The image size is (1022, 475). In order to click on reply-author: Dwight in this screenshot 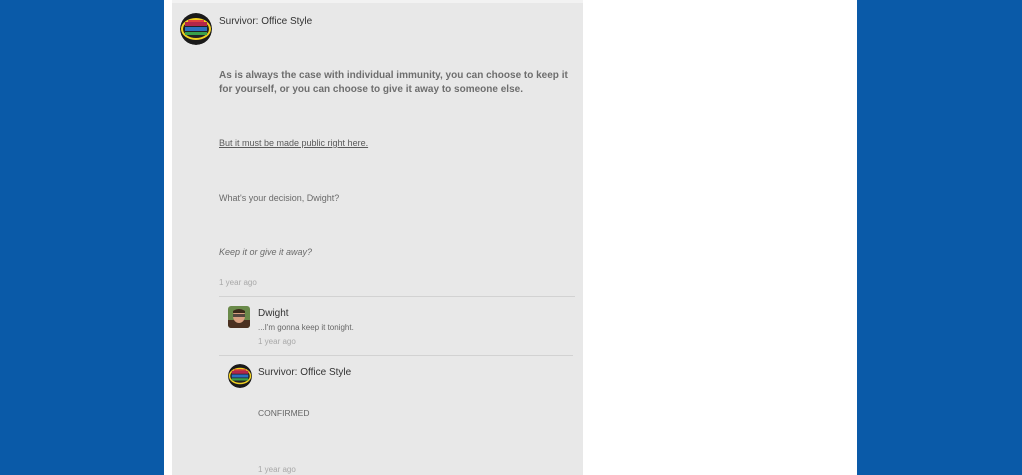, I will do `click(273, 313)`.